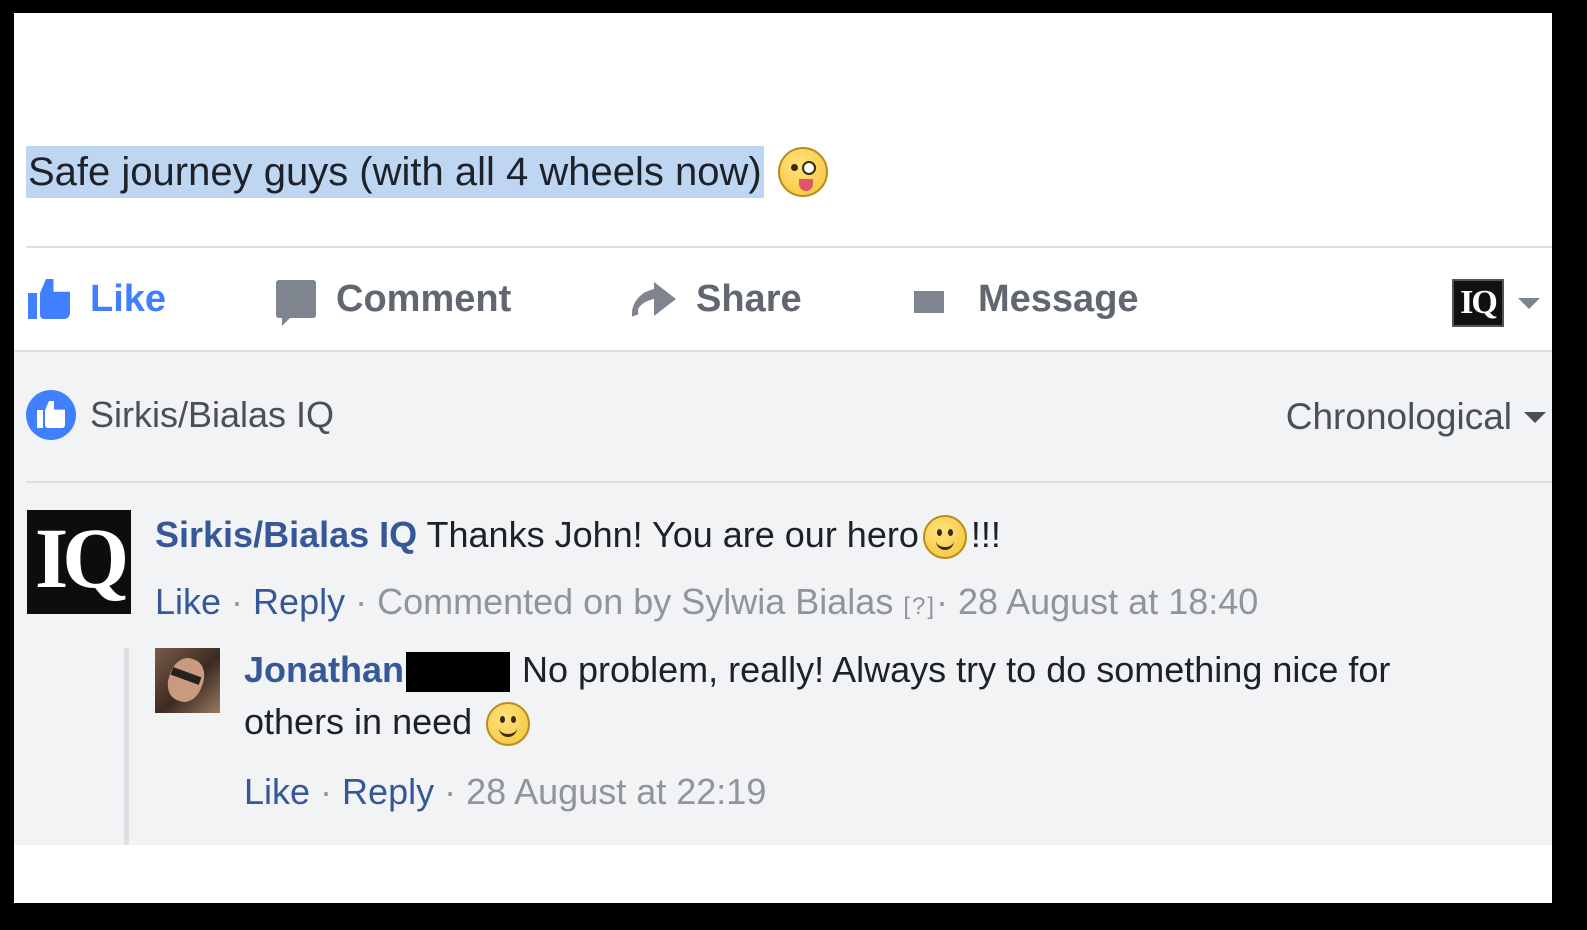 This screenshot has width=1587, height=930. What do you see at coordinates (49, 299) in the screenshot?
I see `thumbs-up-icon` at bounding box center [49, 299].